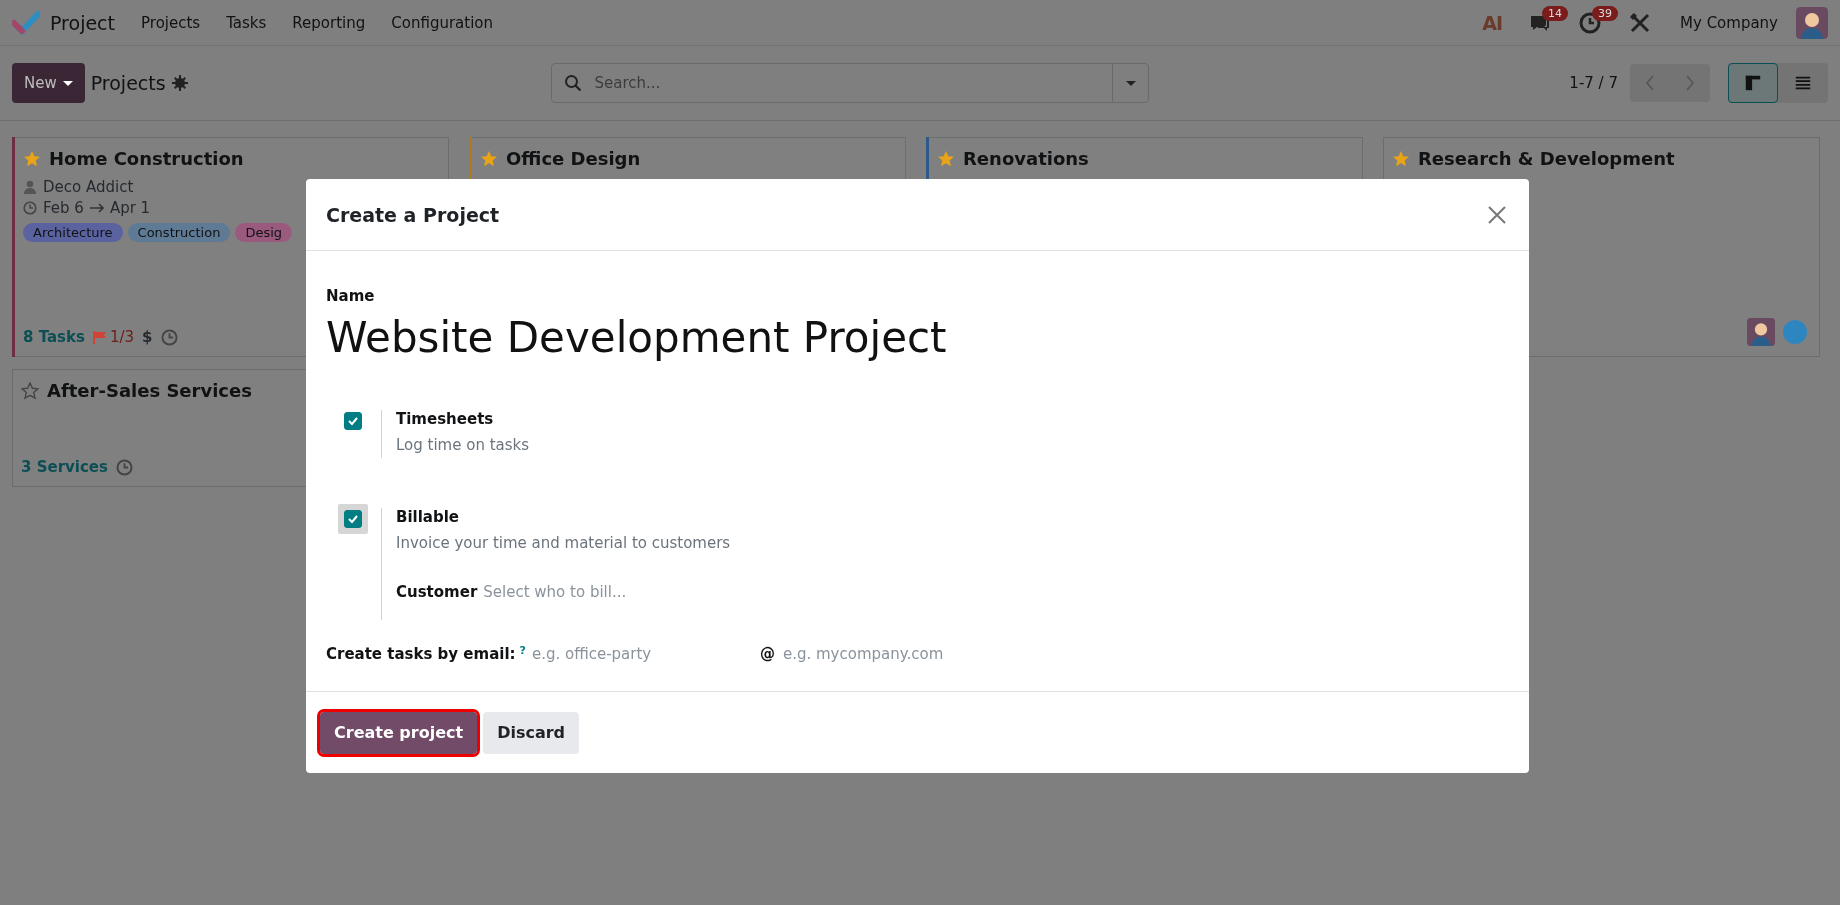 This screenshot has width=1840, height=905. Describe the element at coordinates (171, 22) in the screenshot. I see `menu-item: Projects` at that location.